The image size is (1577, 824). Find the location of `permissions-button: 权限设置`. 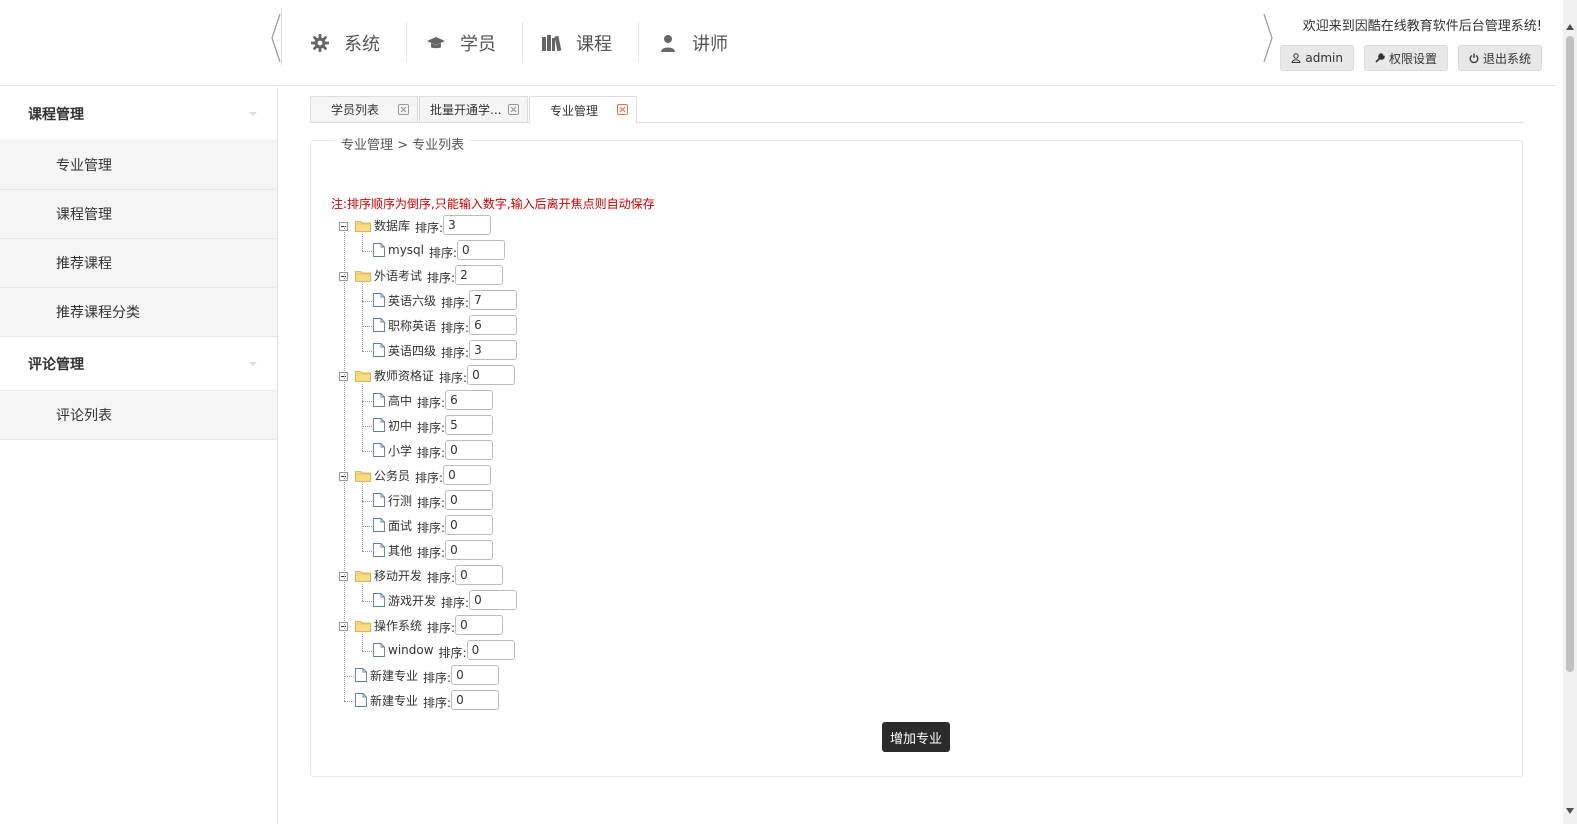

permissions-button: 权限设置 is located at coordinates (1405, 58).